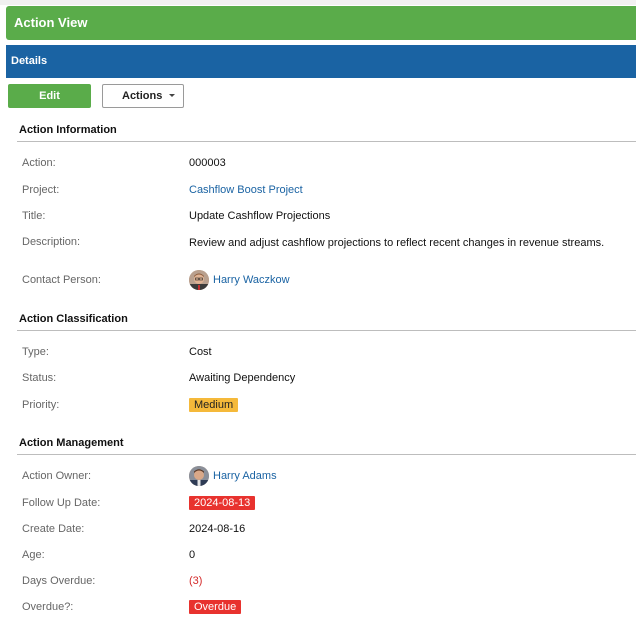  I want to click on section-title-classification: Action Classification, so click(73, 319).